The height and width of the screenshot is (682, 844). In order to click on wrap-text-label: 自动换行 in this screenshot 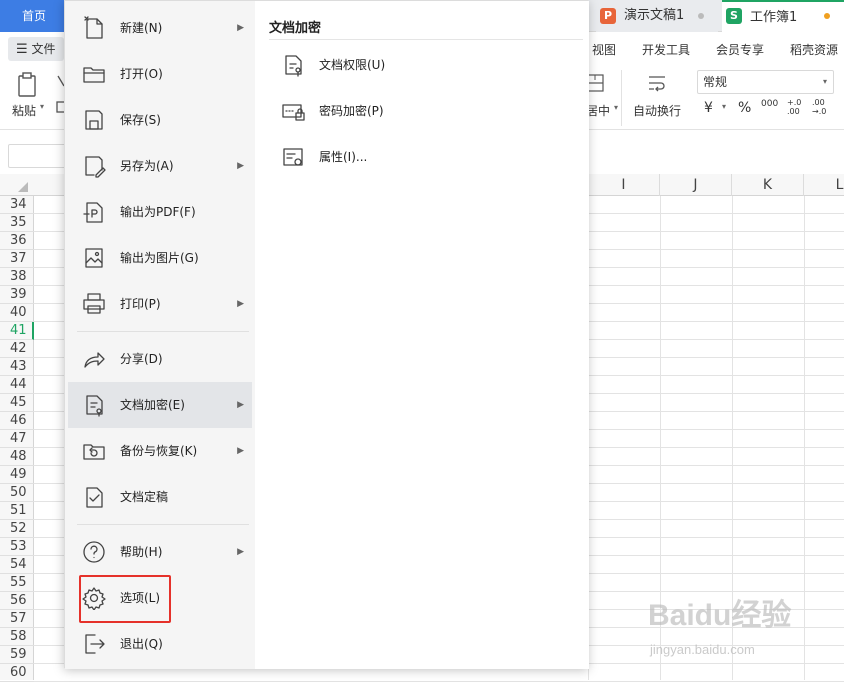, I will do `click(657, 110)`.